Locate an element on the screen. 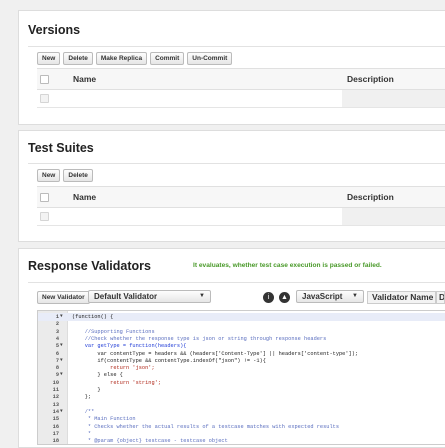  language-select: JavaScript ▼ is located at coordinates (330, 296).